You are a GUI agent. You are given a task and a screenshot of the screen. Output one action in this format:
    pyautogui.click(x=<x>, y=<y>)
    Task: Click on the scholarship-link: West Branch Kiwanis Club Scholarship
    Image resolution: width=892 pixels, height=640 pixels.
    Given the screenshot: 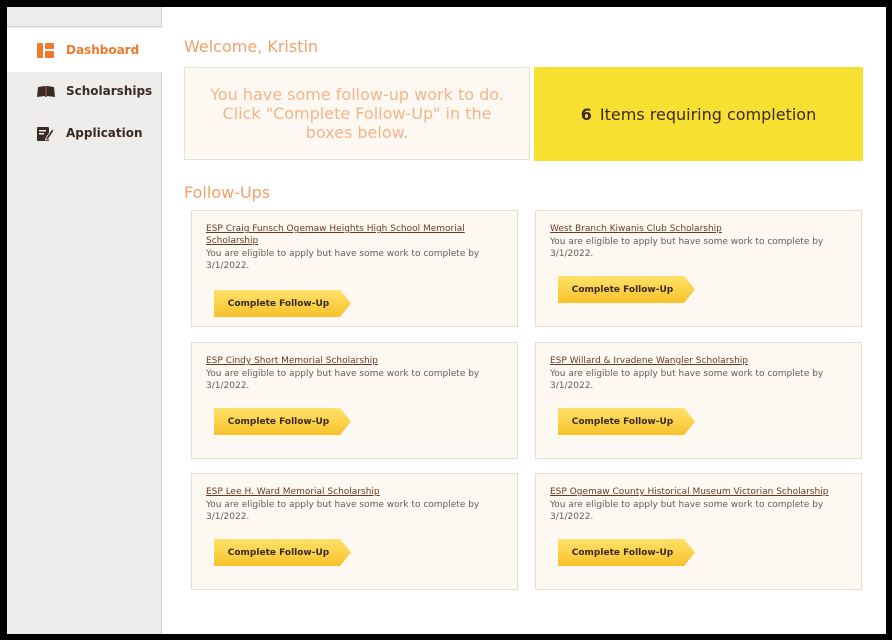 What is the action you would take?
    pyautogui.click(x=698, y=229)
    